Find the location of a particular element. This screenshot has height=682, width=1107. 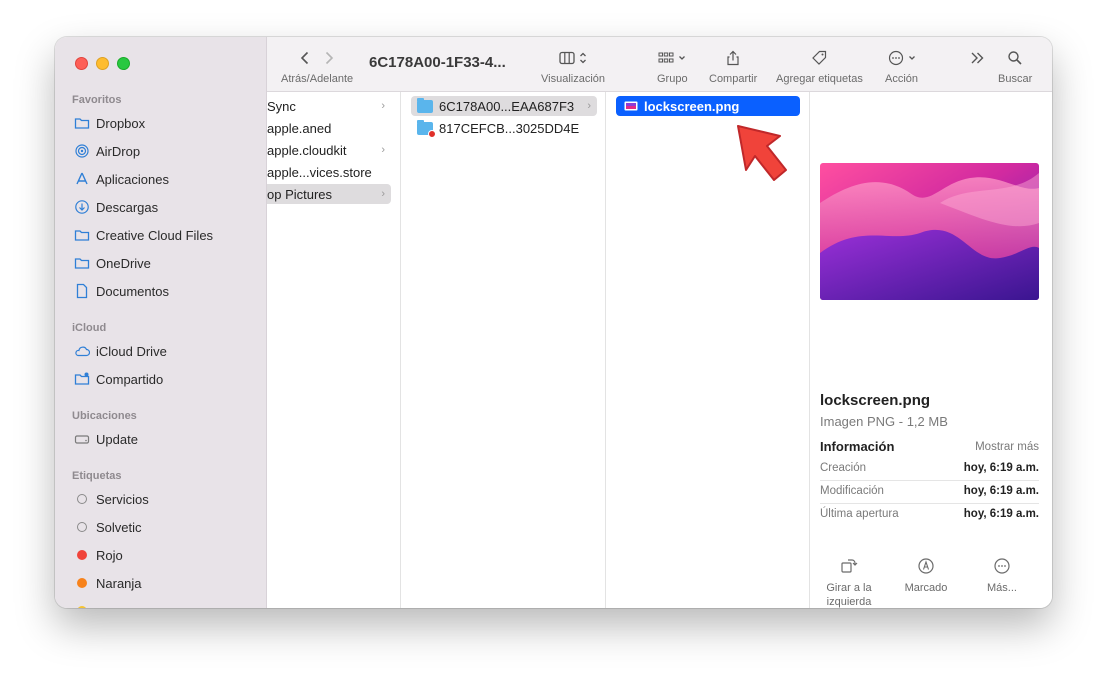

sidebar-item-creative-cloud-files: Creative Cloud Files is located at coordinates (143, 235).